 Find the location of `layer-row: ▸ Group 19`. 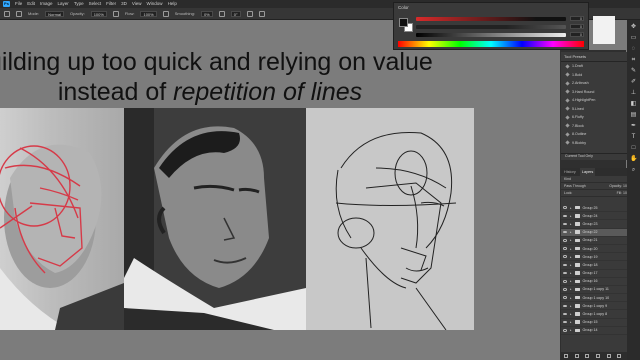

layer-row: ▸ Group 19 is located at coordinates (598, 257).